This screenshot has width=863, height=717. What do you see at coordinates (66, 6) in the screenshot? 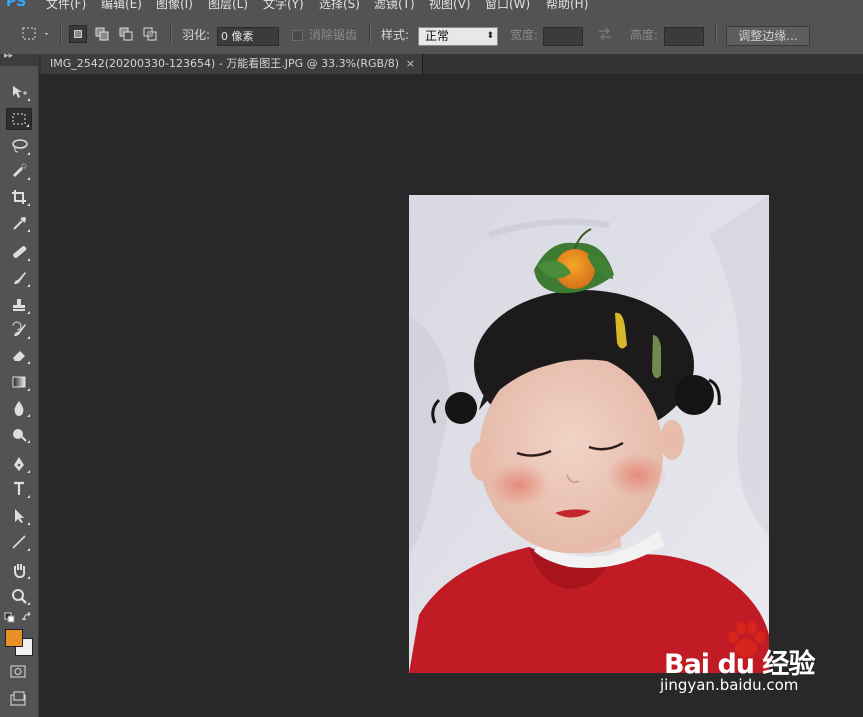
I see `menu-file: 文件(F)` at bounding box center [66, 6].